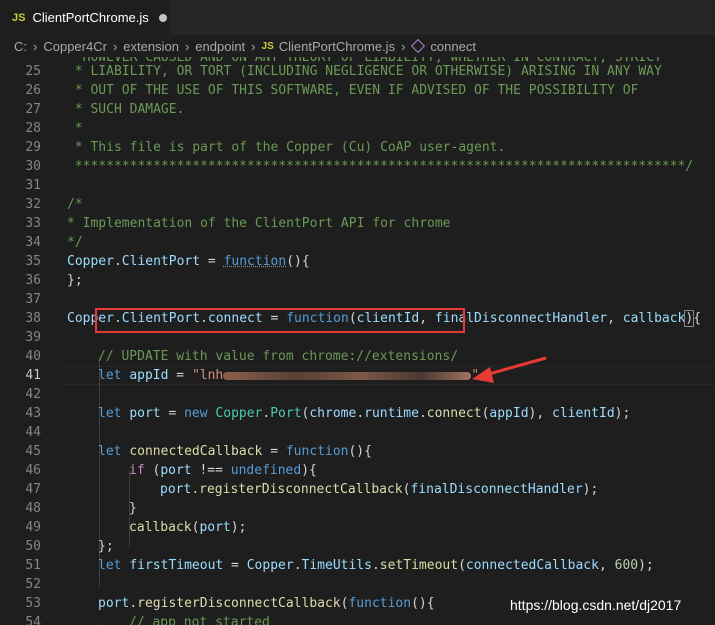 The image size is (715, 625). Describe the element at coordinates (357, 508) in the screenshot. I see `code-line: 48}` at that location.